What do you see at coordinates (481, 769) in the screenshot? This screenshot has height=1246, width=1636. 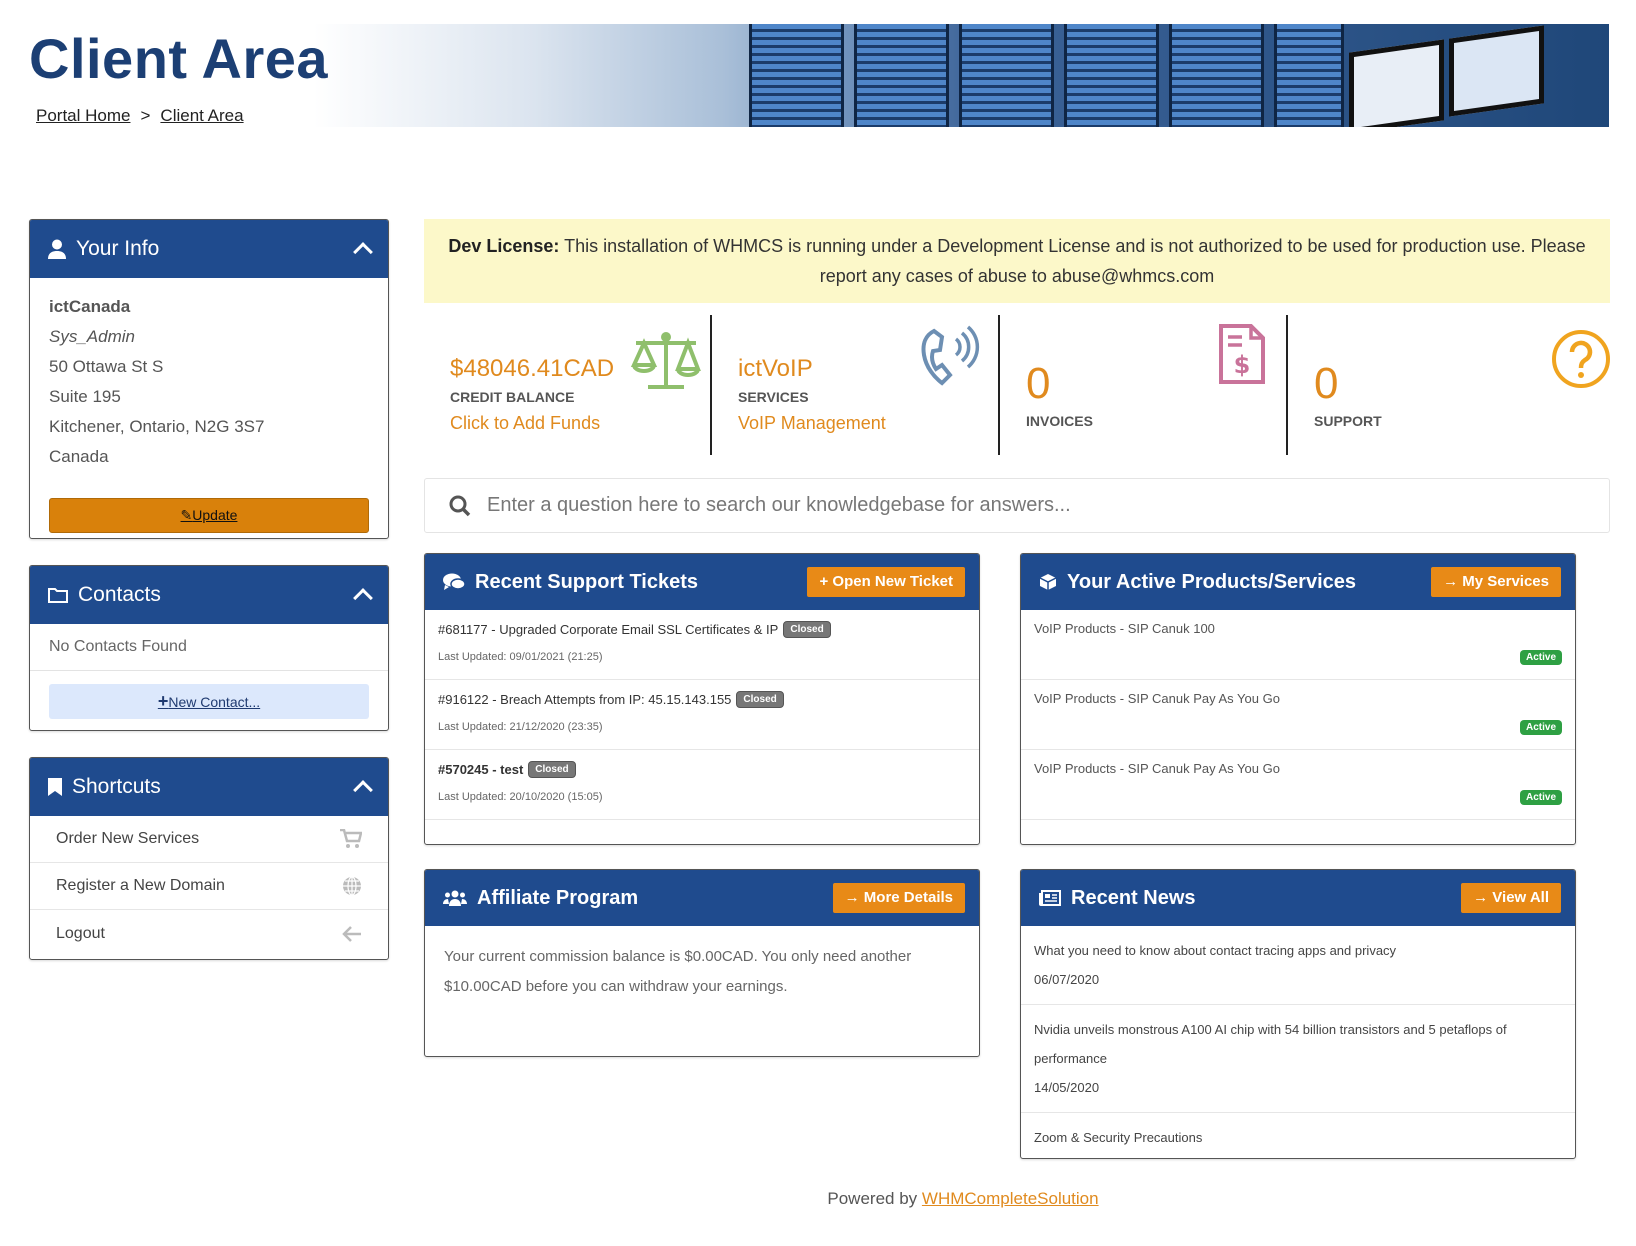 I see `ticket-title: #570245 - test` at bounding box center [481, 769].